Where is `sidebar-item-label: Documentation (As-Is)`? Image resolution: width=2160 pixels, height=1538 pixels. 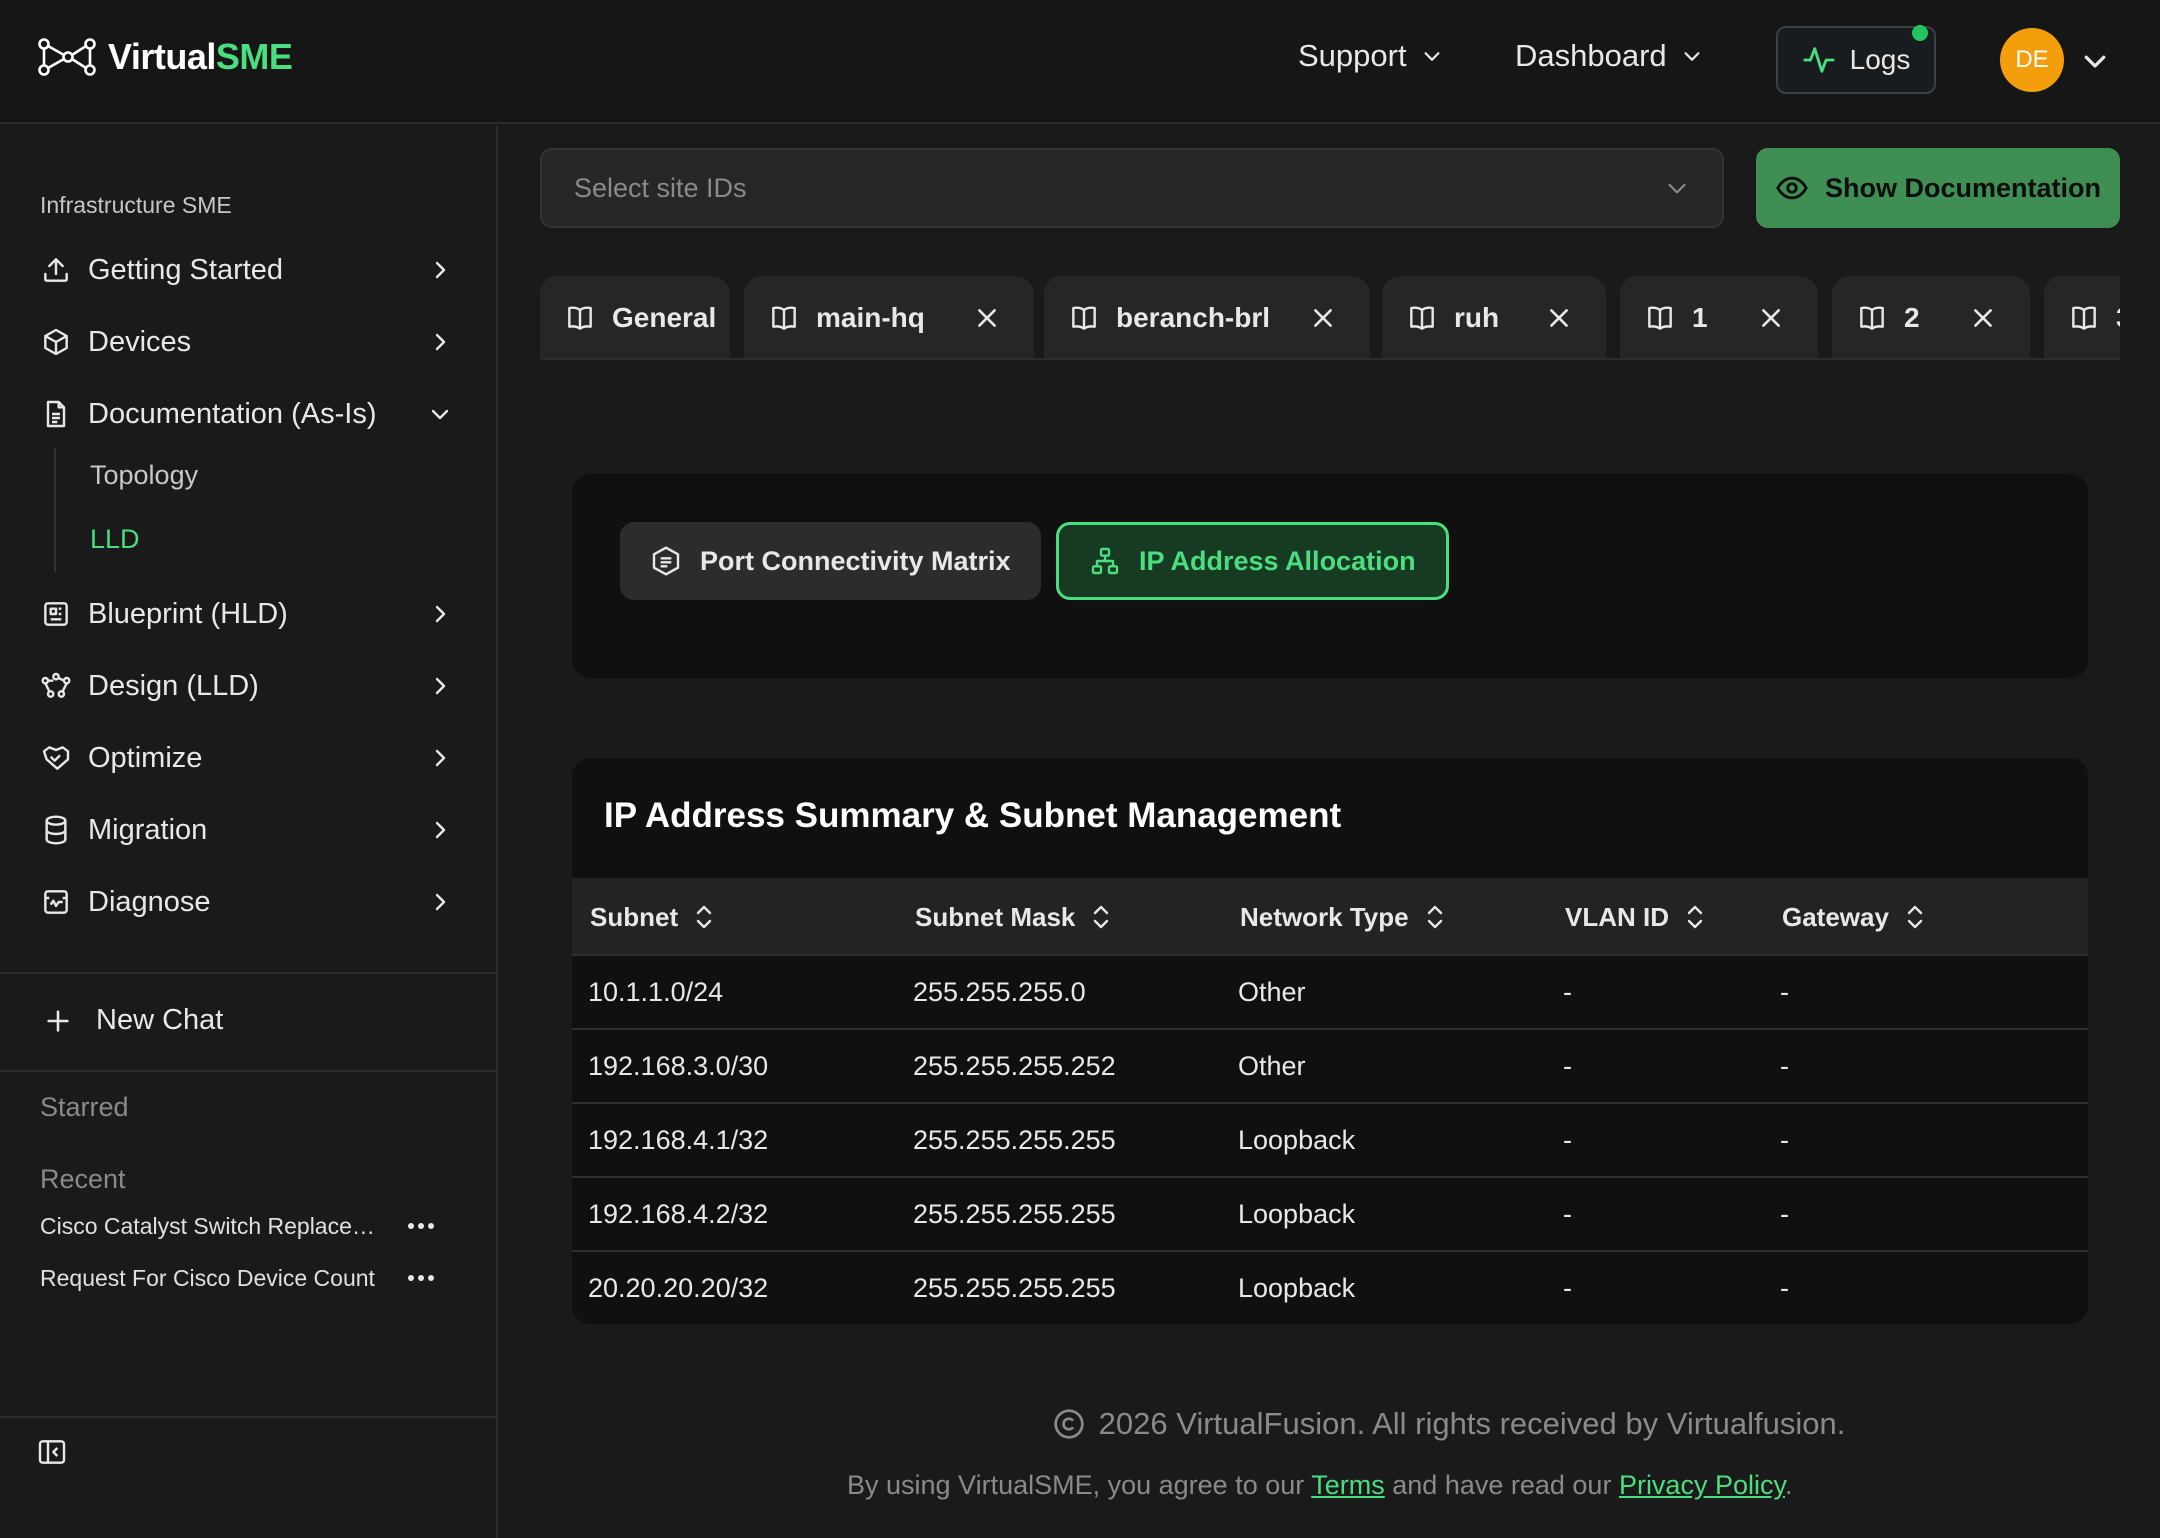
sidebar-item-label: Documentation (As-Is) is located at coordinates (232, 413).